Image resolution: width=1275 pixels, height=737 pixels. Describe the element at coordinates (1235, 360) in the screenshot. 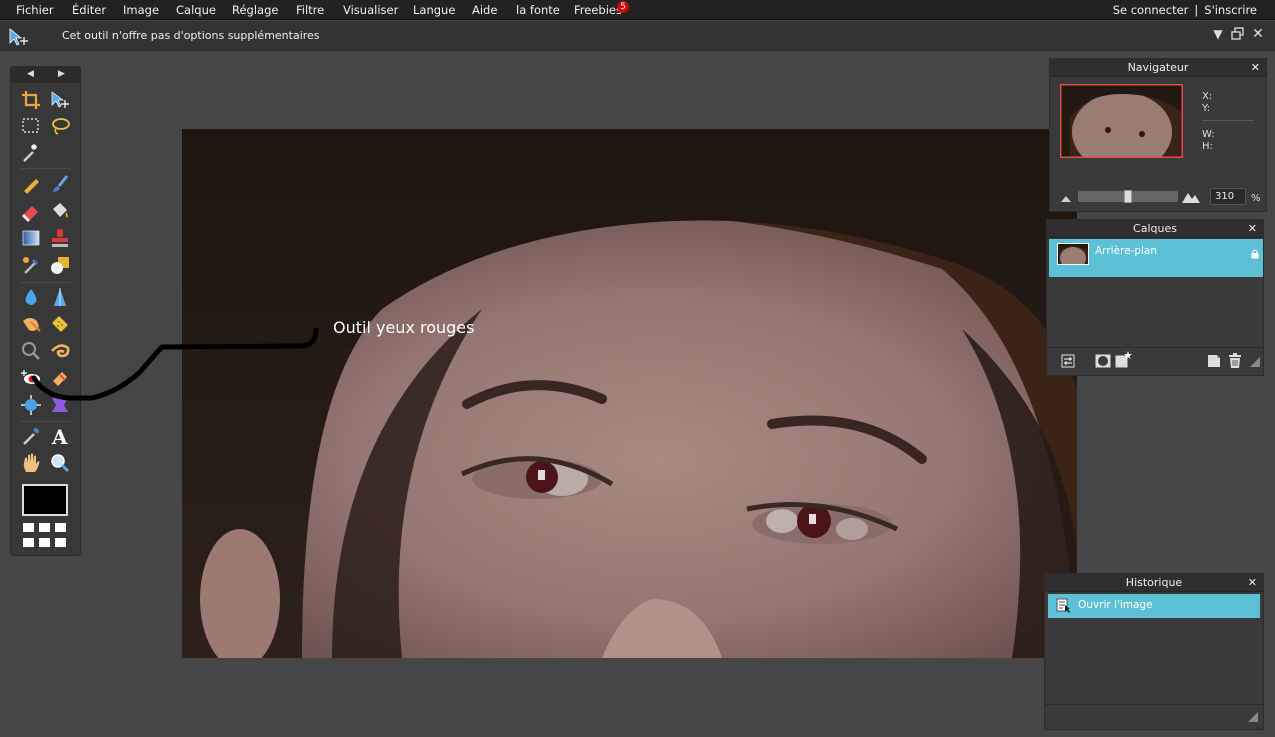

I see `delete-layer-icon` at that location.